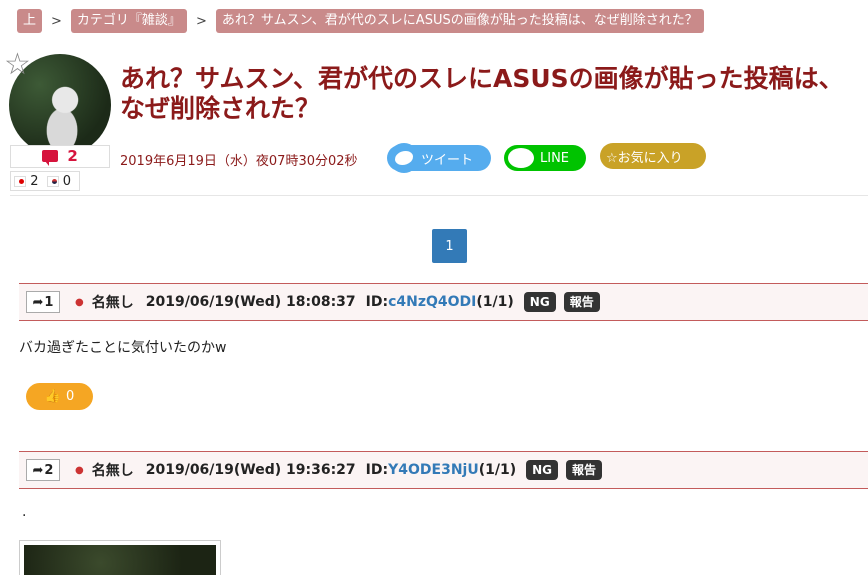 This screenshot has width=868, height=575. I want to click on japan-flag-icon, so click(20, 181).